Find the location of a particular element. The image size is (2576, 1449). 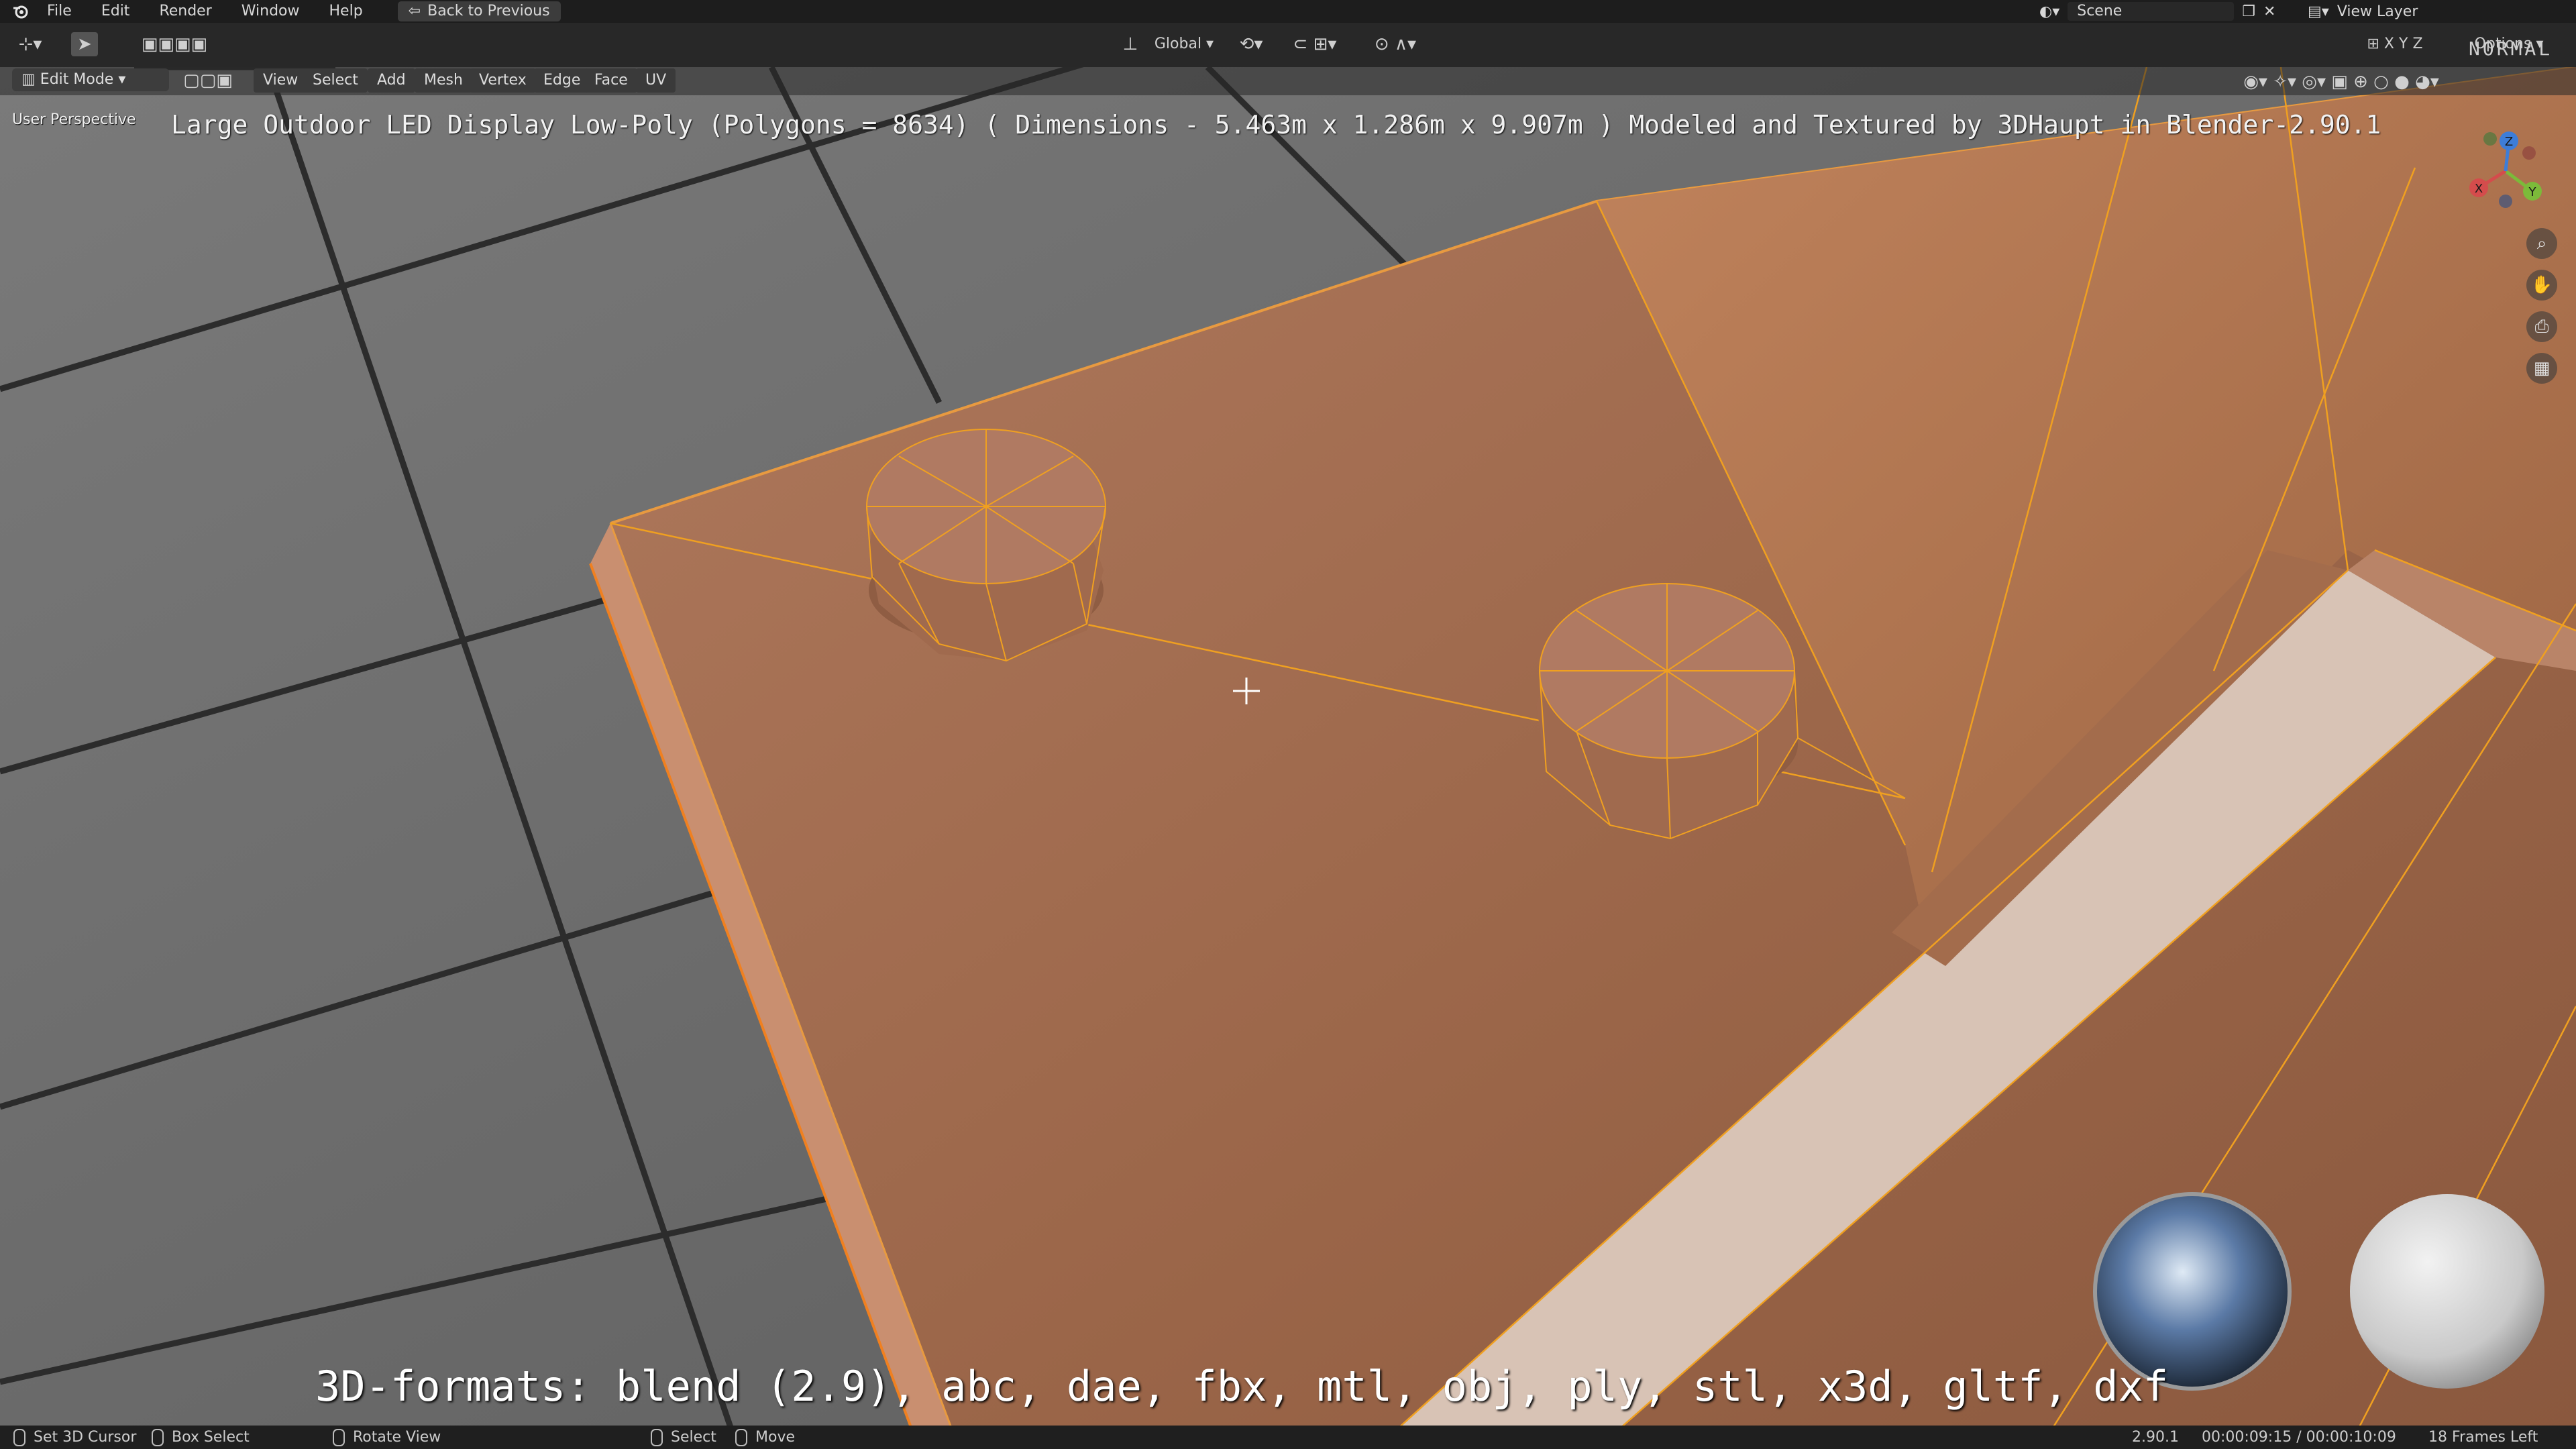

editor-type-icon: ⊹▾ is located at coordinates (30, 44).